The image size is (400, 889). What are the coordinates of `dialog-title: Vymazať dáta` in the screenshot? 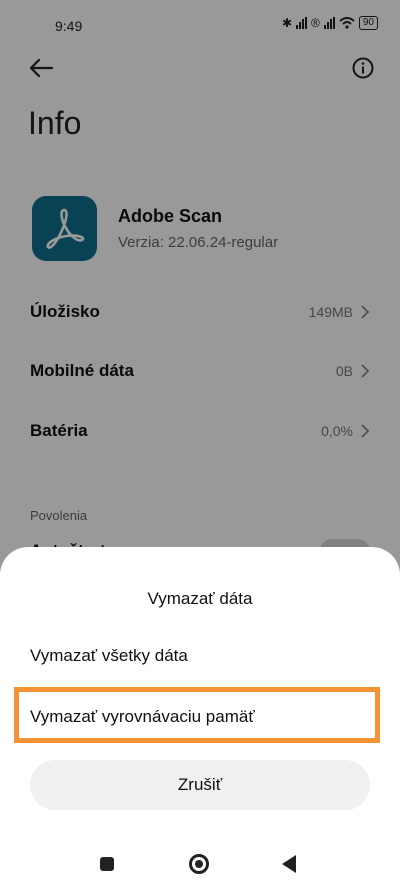 It's located at (200, 598).